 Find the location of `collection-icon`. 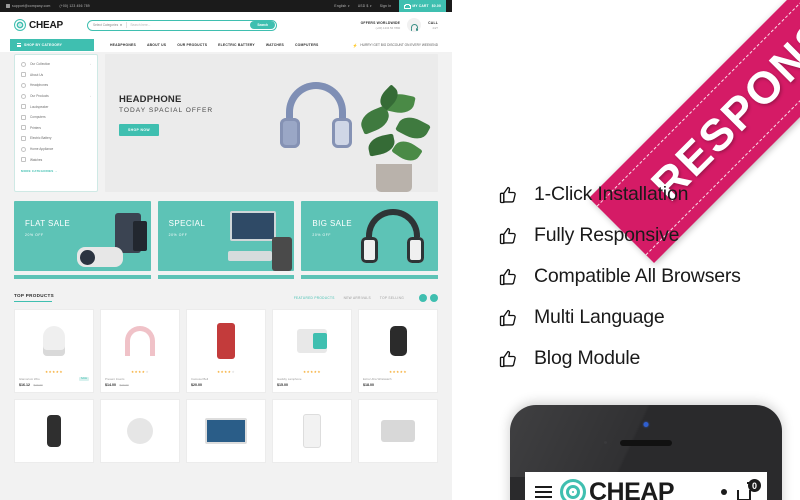

collection-icon is located at coordinates (23, 64).